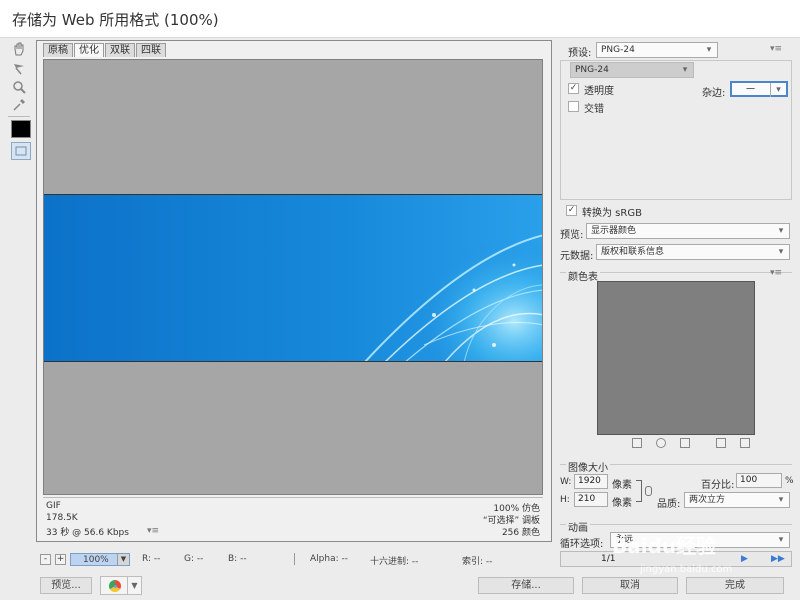 Image resolution: width=800 pixels, height=600 pixels. I want to click on width-label: W:, so click(566, 482).